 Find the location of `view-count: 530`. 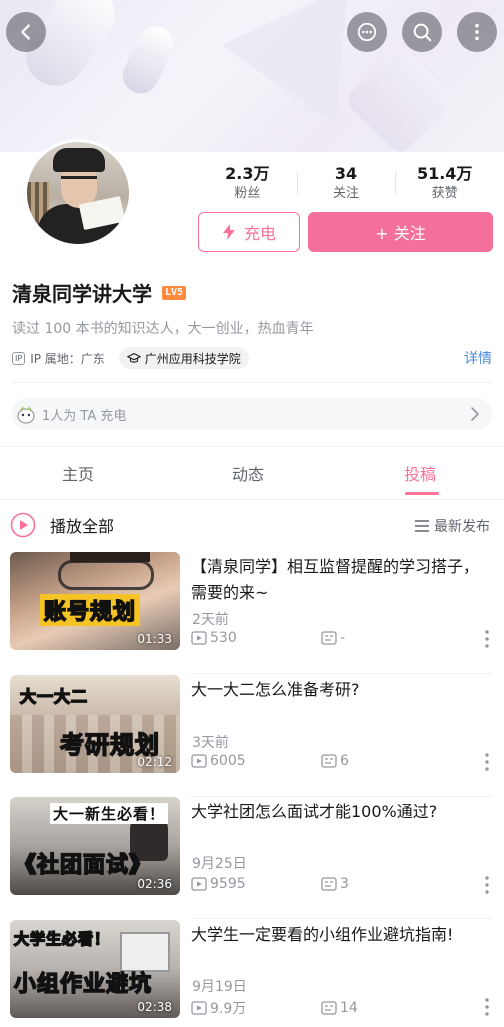

view-count: 530 is located at coordinates (223, 638).